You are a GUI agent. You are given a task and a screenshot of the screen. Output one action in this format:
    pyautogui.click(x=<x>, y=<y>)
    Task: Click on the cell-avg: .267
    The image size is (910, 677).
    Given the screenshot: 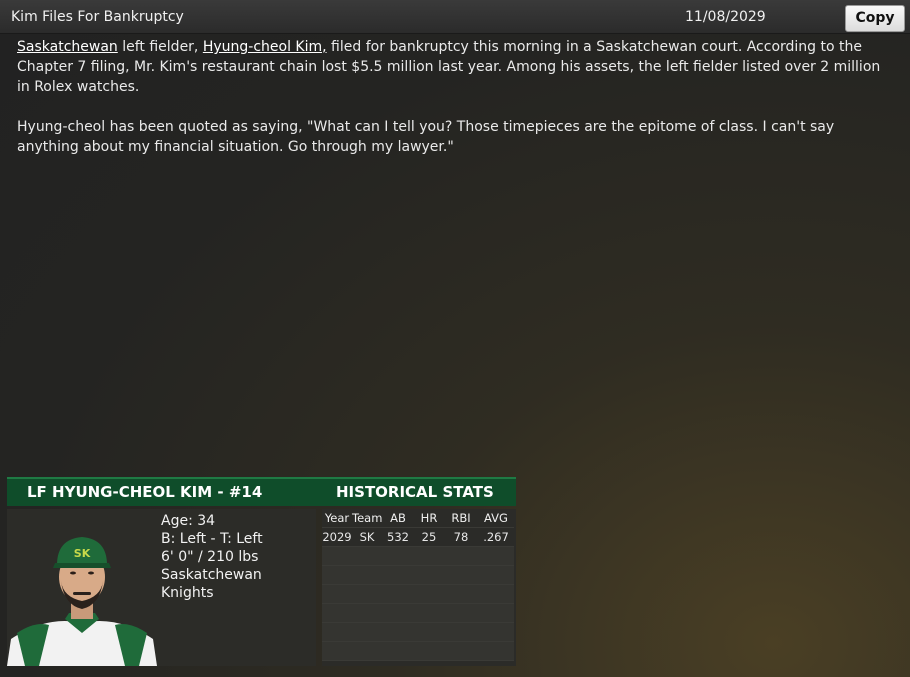 What is the action you would take?
    pyautogui.click(x=496, y=537)
    